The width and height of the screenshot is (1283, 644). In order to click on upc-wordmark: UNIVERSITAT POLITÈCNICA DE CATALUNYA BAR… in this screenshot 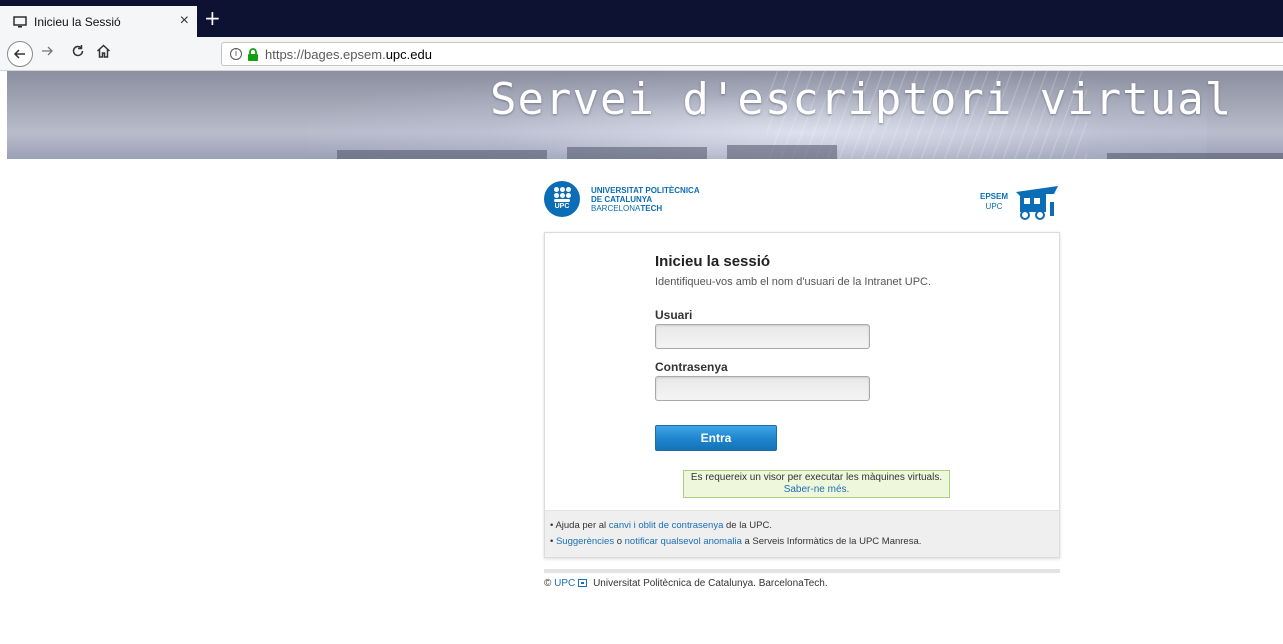, I will do `click(645, 199)`.